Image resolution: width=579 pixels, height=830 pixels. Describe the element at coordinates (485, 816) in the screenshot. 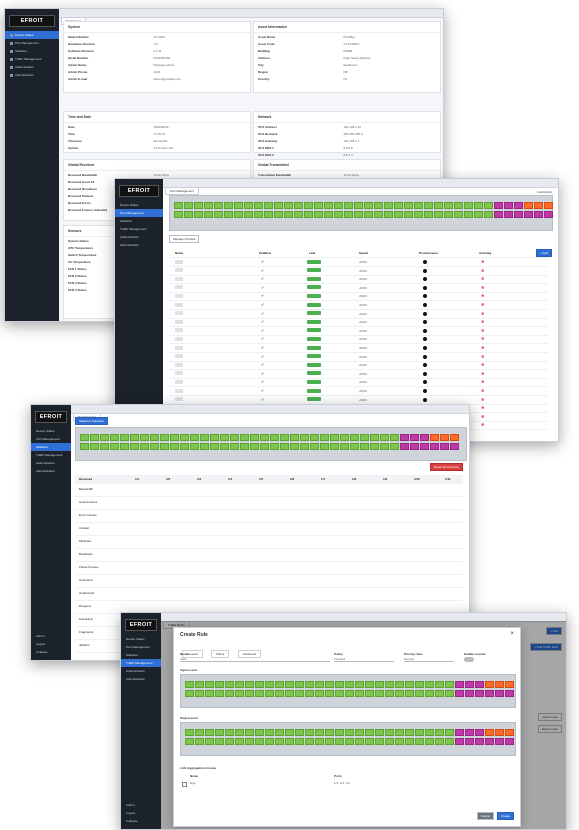

I see `cancel-button: Cancel` at that location.